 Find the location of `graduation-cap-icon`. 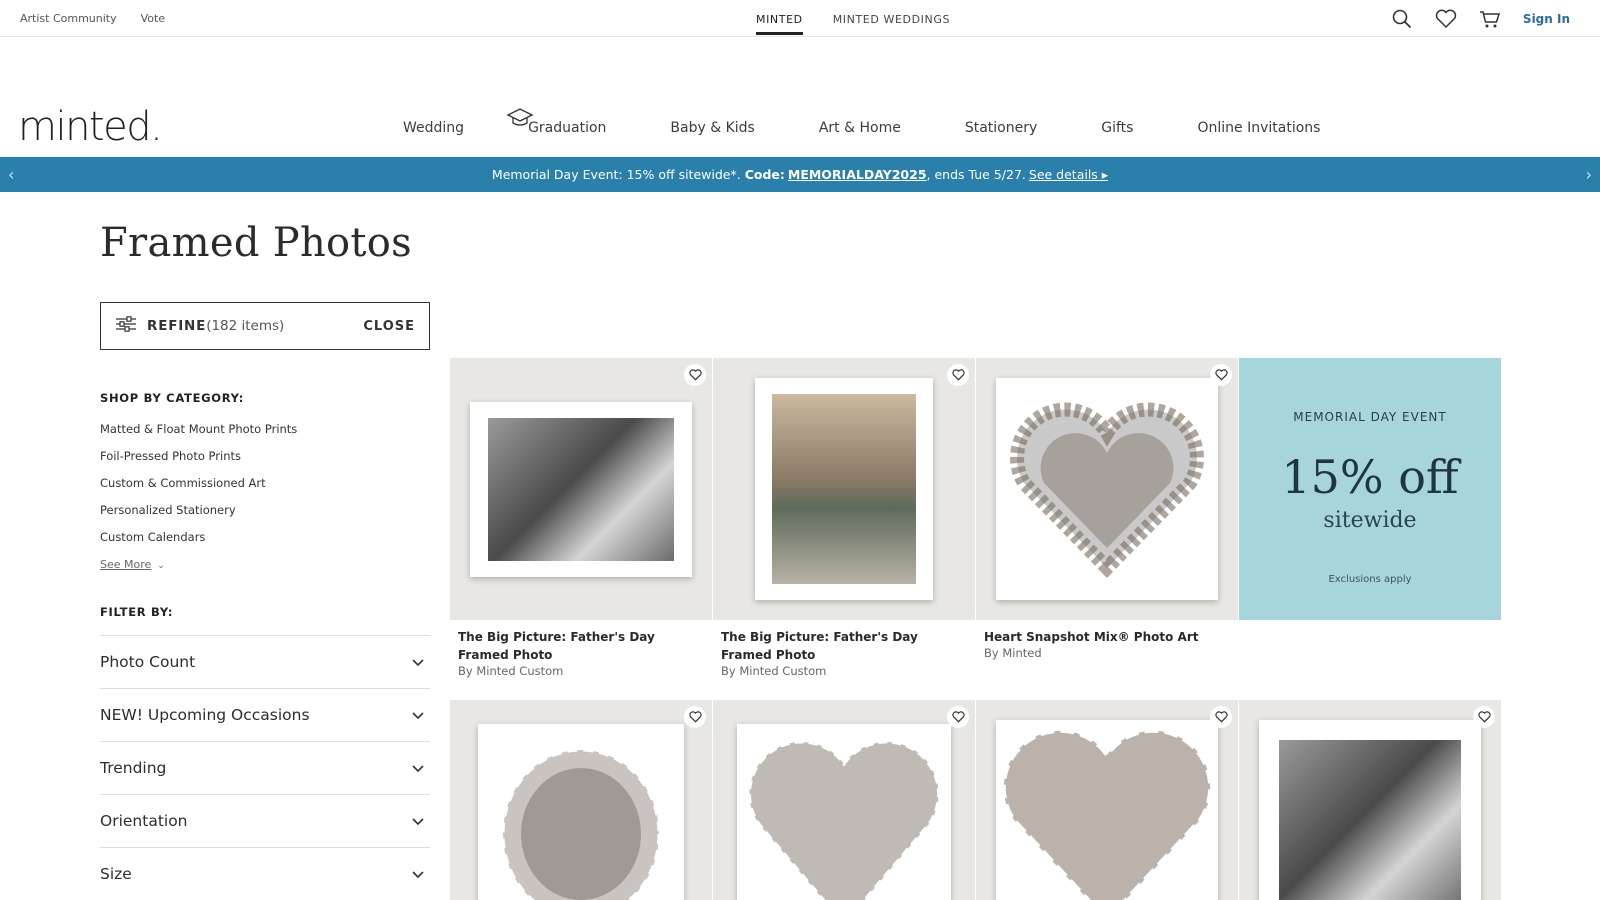

graduation-cap-icon is located at coordinates (520, 119).